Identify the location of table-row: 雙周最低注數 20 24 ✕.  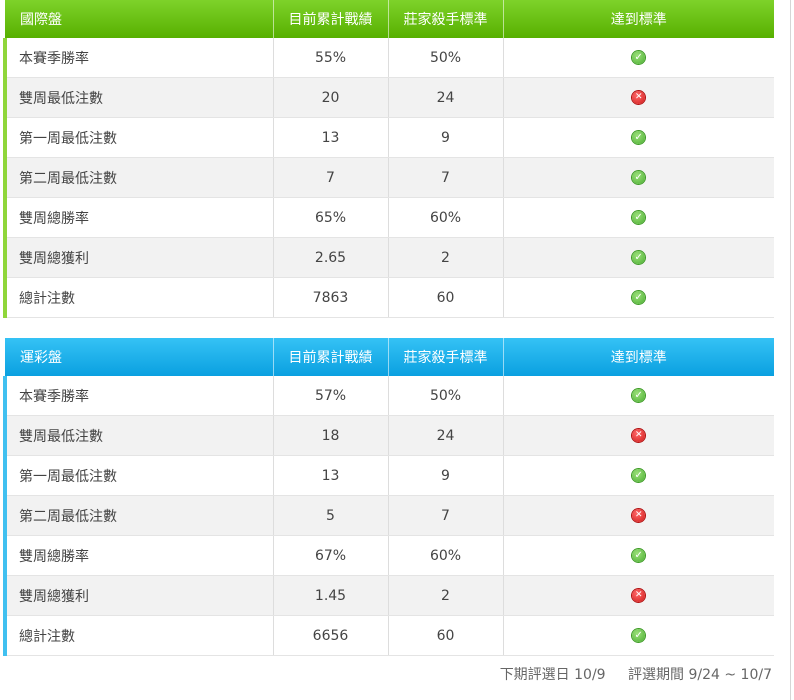
(388, 97).